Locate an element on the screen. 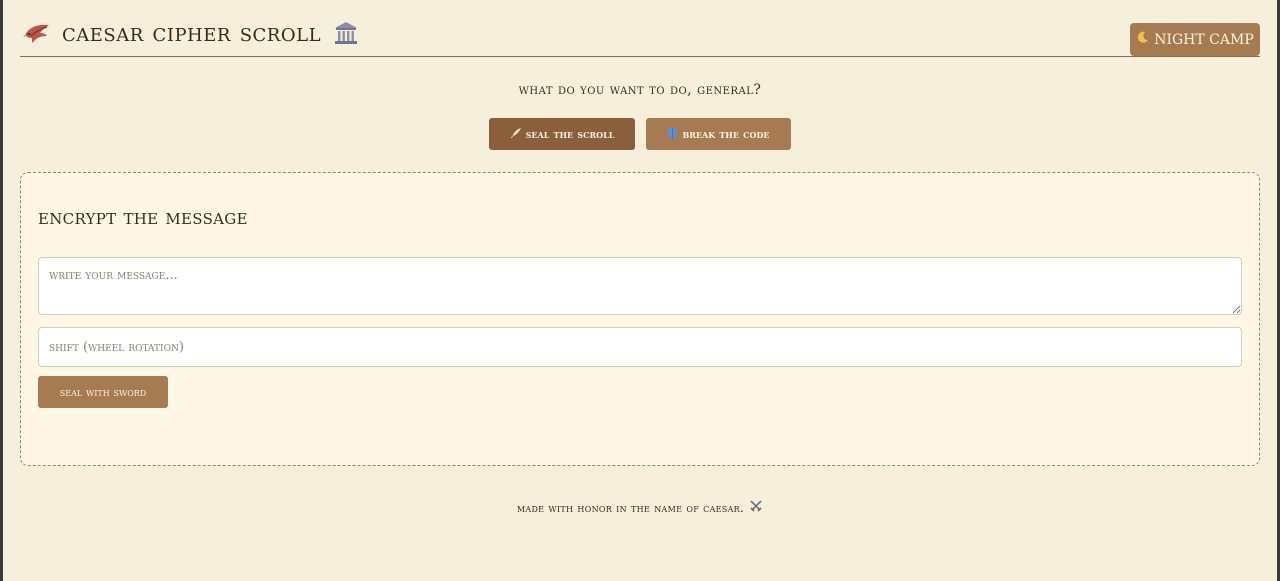 The image size is (1280, 581). mode-selector: SEAL THE SCROLL BREAK THE CODE is located at coordinates (640, 134).